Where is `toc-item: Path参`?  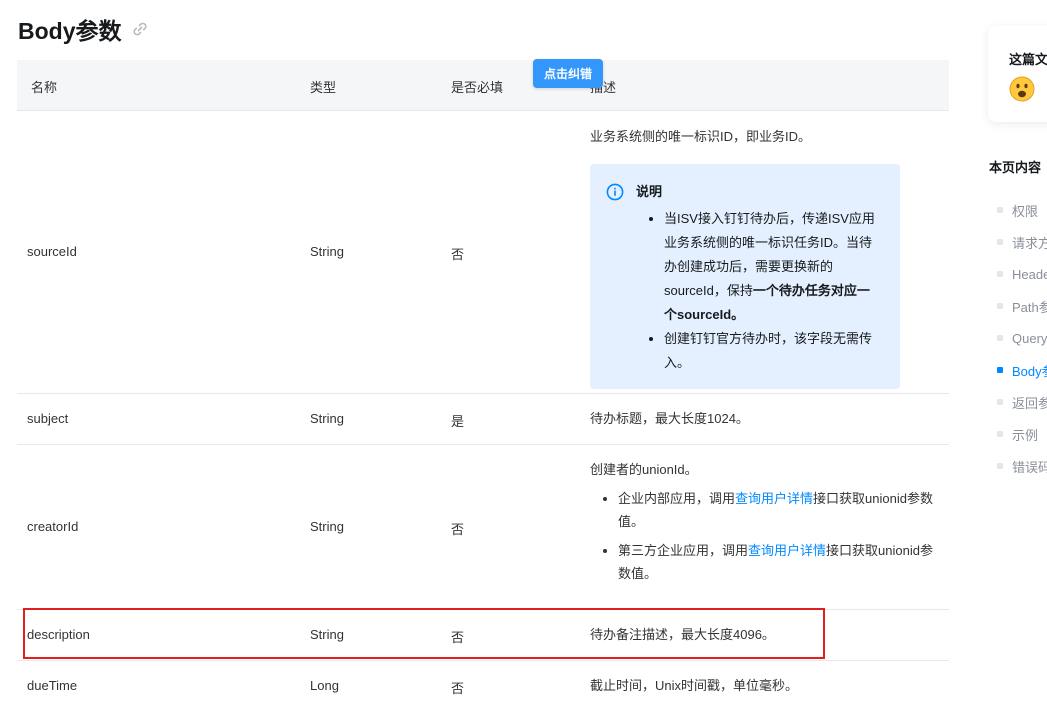
toc-item: Path参 is located at coordinates (1022, 306).